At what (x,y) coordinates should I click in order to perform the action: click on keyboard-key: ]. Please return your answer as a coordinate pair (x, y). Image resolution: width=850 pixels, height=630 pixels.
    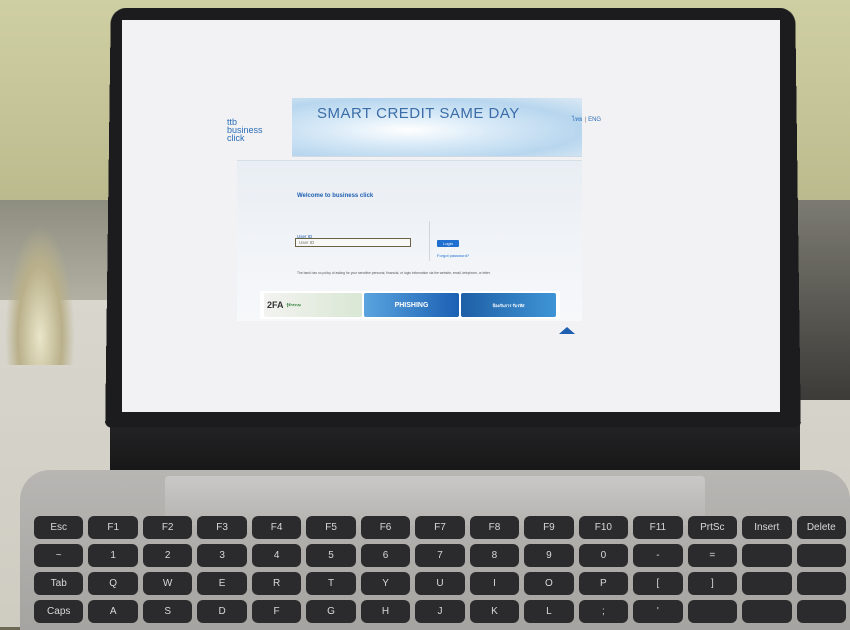
    Looking at the image, I should click on (712, 583).